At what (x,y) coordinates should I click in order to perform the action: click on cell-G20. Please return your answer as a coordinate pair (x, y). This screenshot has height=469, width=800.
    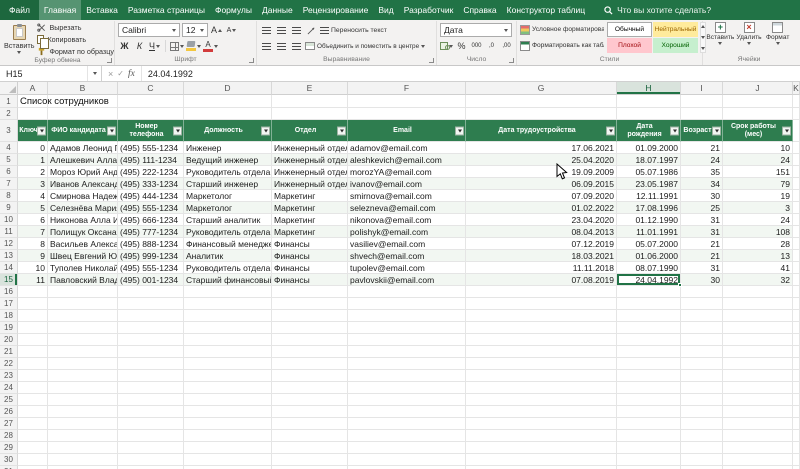
    Looking at the image, I should click on (541, 340).